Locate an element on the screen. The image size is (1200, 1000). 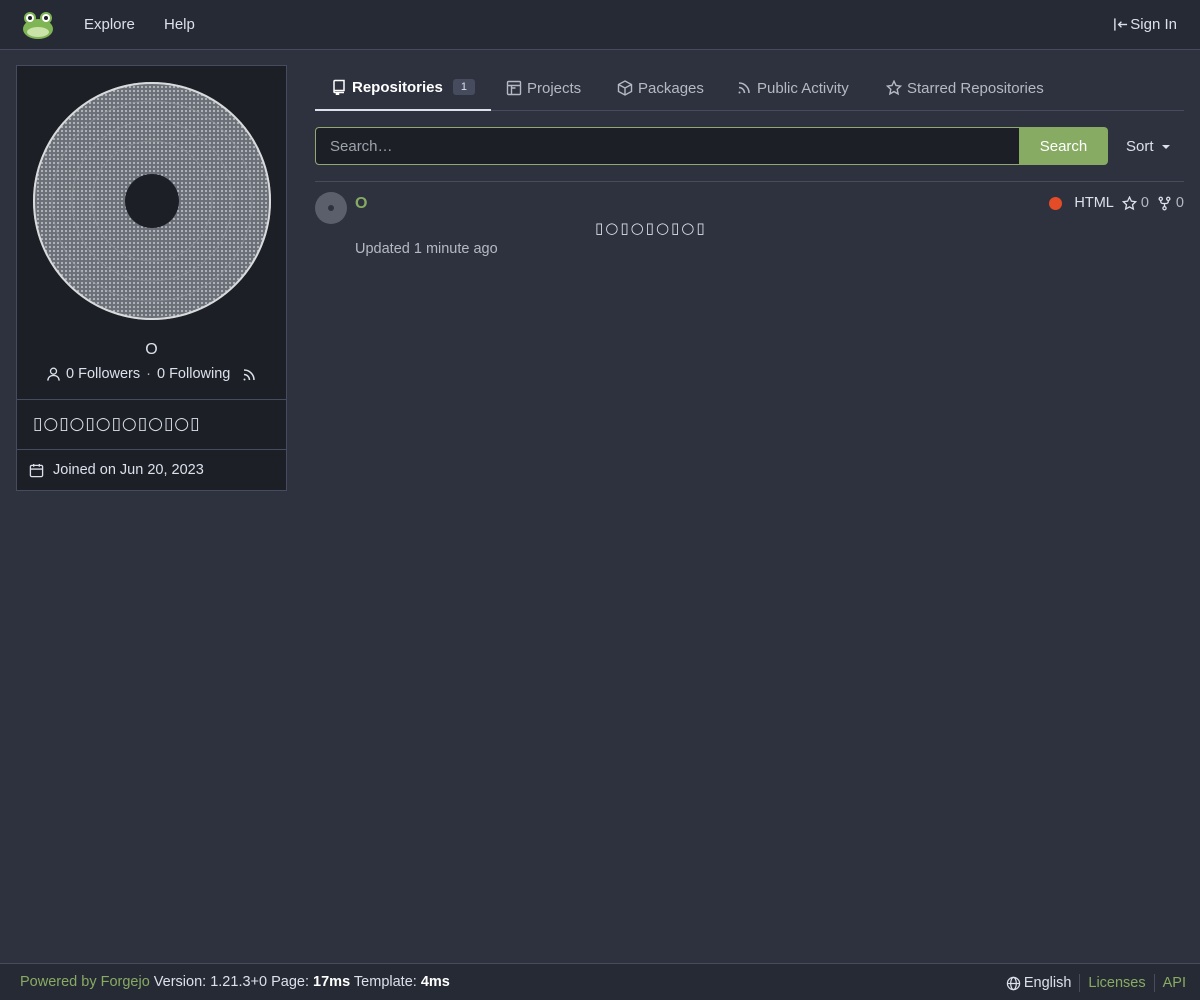
repo-stars: 0 is located at coordinates (1135, 203).